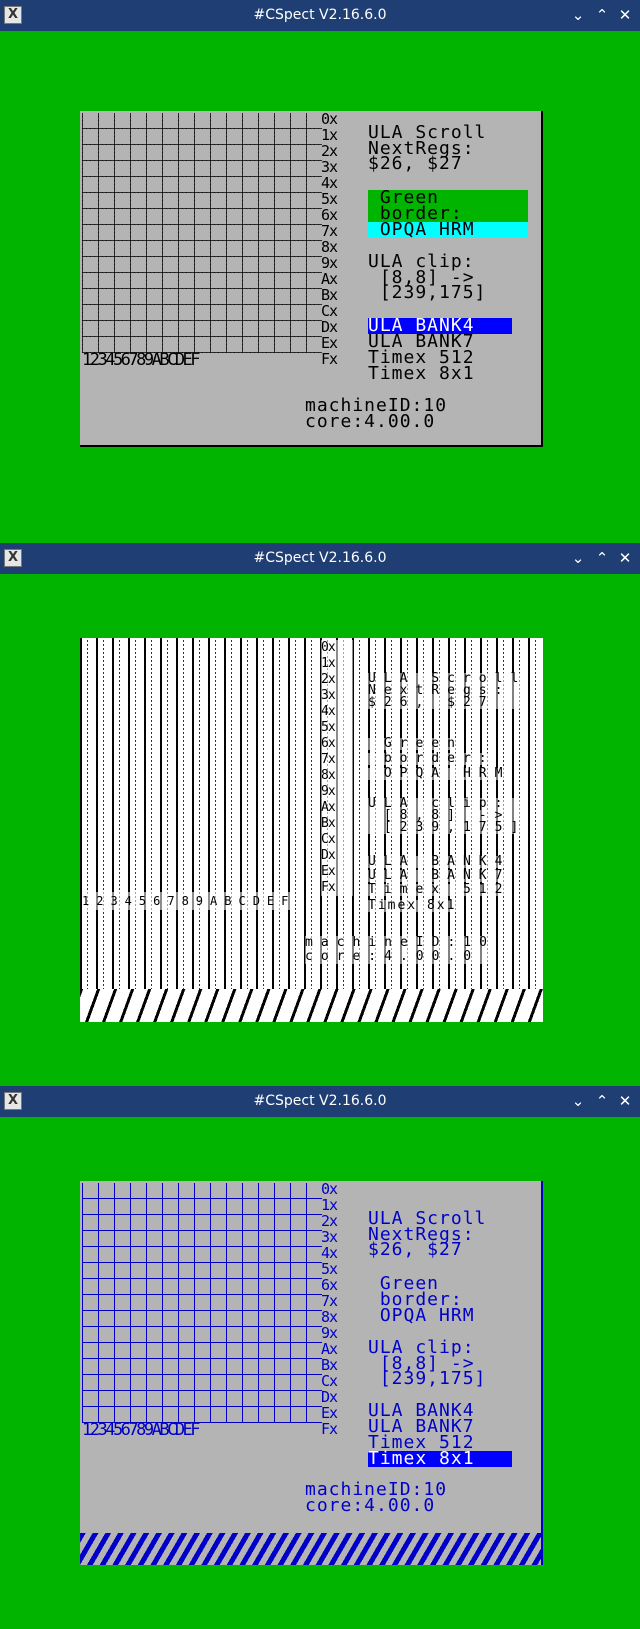 This screenshot has width=640, height=1629. I want to click on border-line-1: Green, so click(415, 743).